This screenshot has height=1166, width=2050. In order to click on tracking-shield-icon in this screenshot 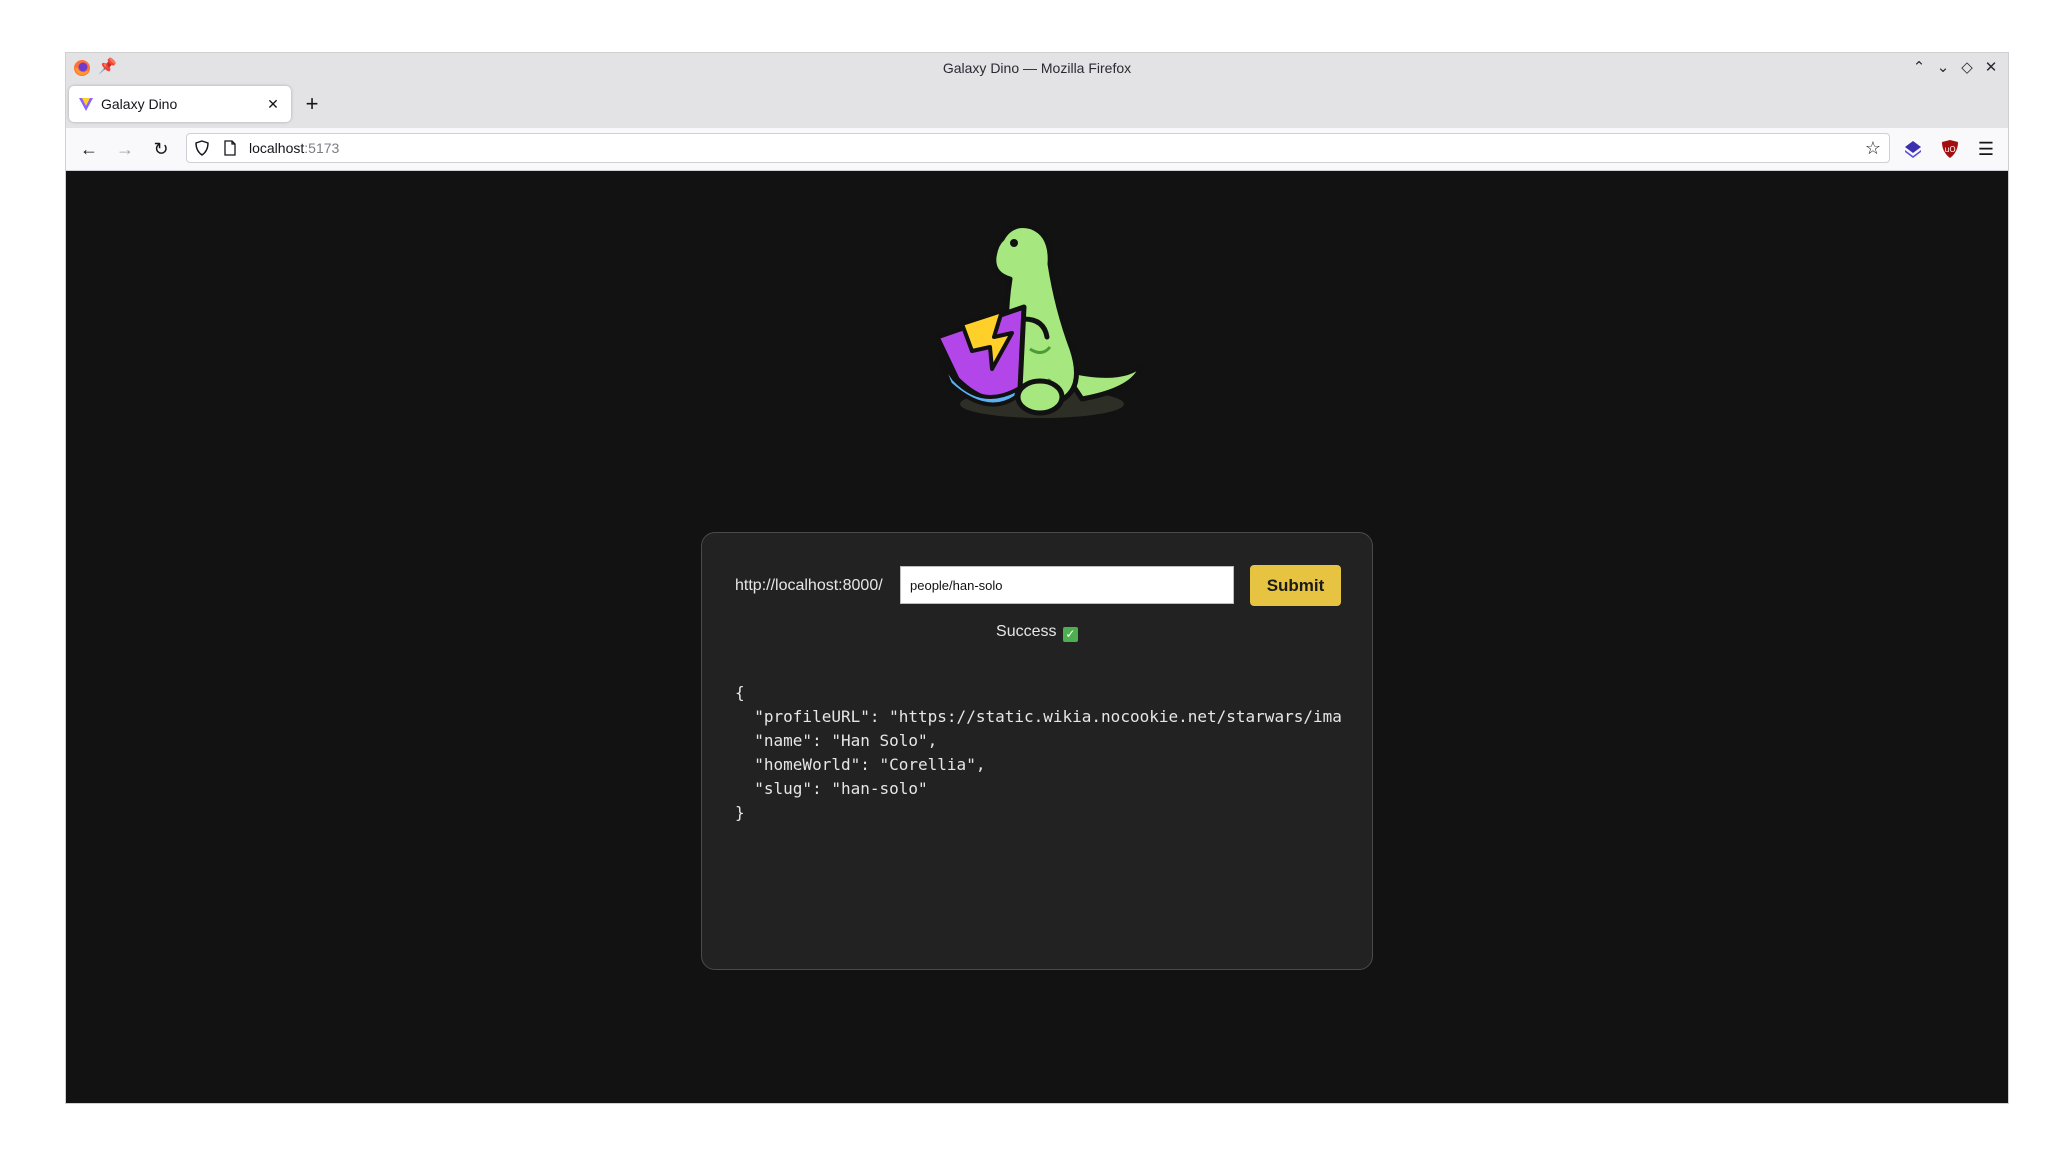, I will do `click(202, 148)`.